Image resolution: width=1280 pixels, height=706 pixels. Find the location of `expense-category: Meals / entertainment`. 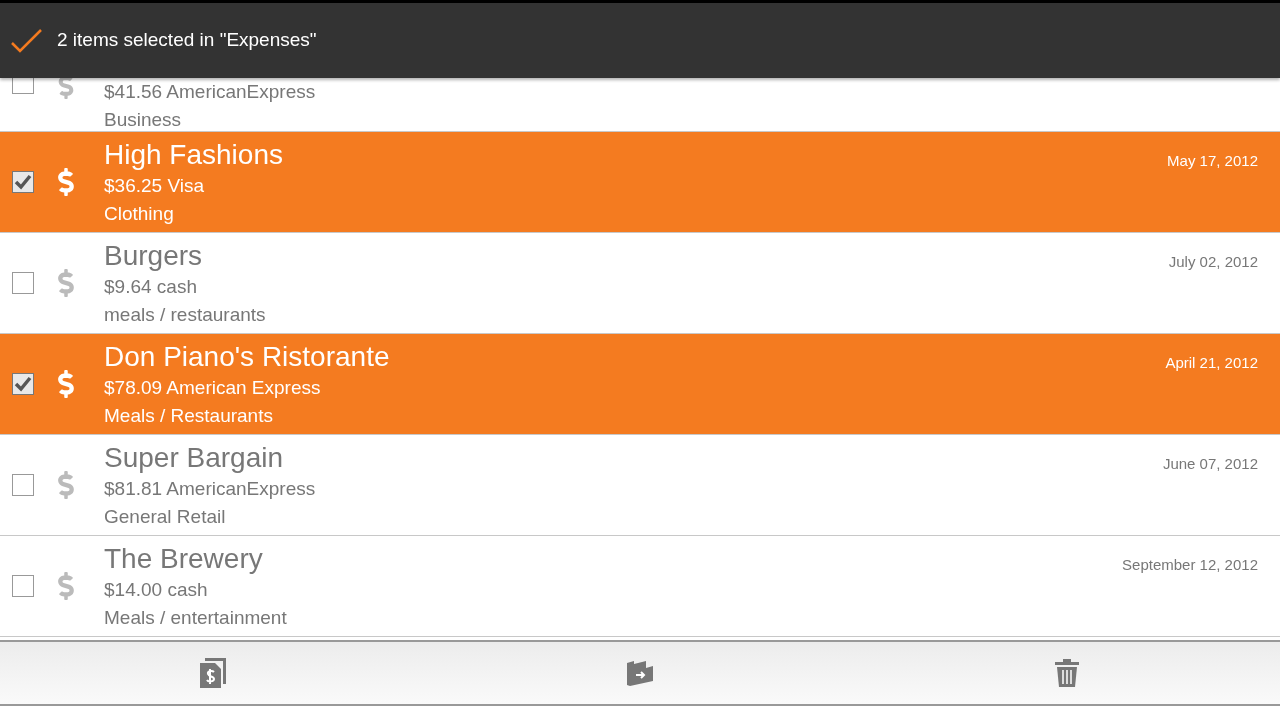

expense-category: Meals / entertainment is located at coordinates (196, 618).